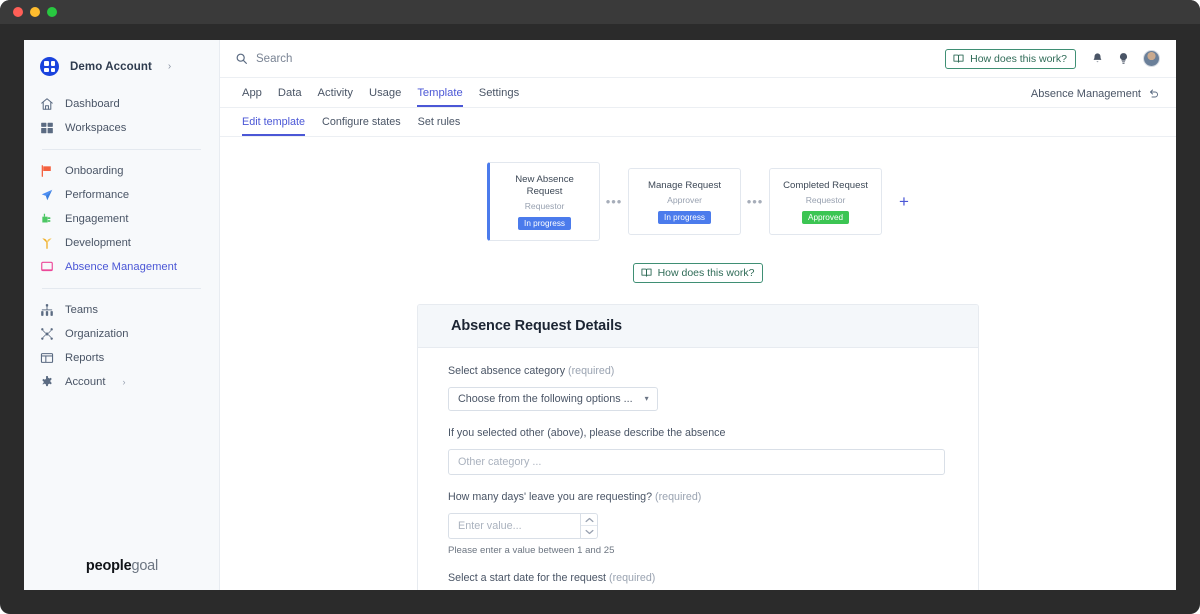 The height and width of the screenshot is (614, 1200). What do you see at coordinates (121, 358) in the screenshot?
I see `sidebar-item-reports: Reports` at bounding box center [121, 358].